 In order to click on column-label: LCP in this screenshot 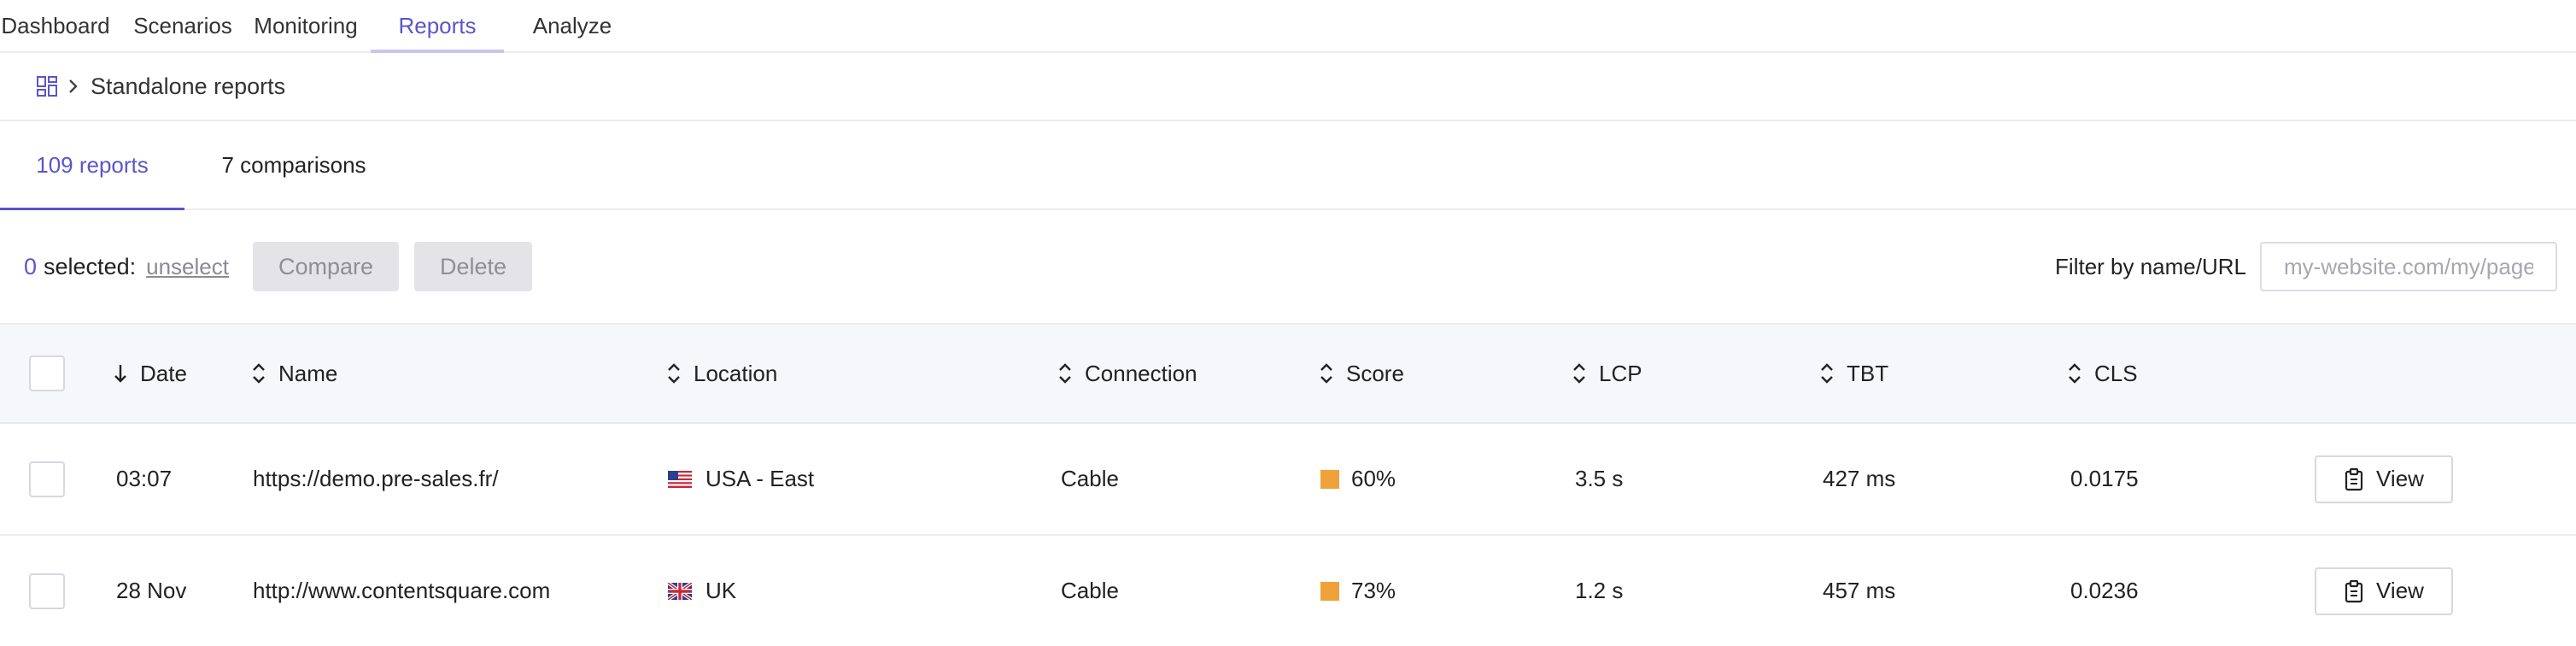, I will do `click(1620, 373)`.